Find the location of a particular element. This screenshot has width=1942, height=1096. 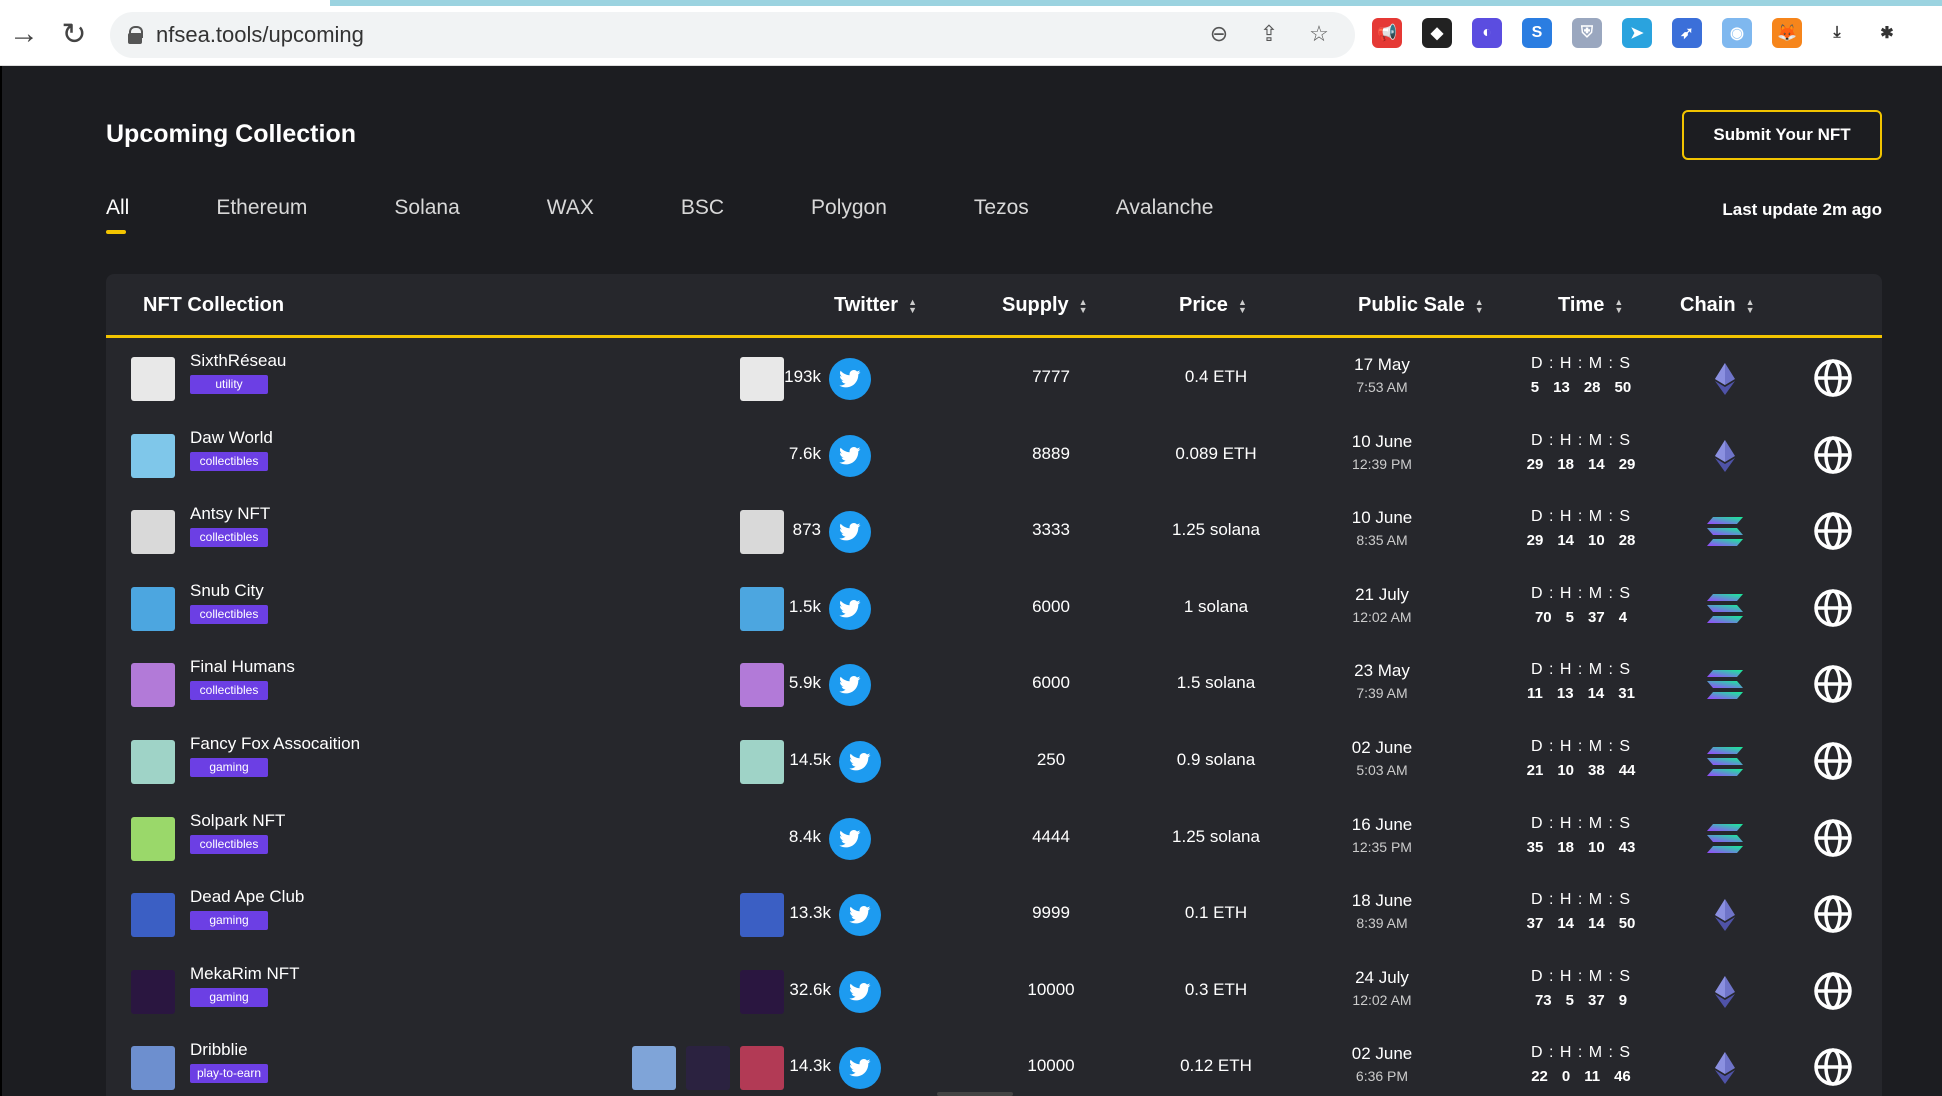

tab-all: All is located at coordinates (117, 215).